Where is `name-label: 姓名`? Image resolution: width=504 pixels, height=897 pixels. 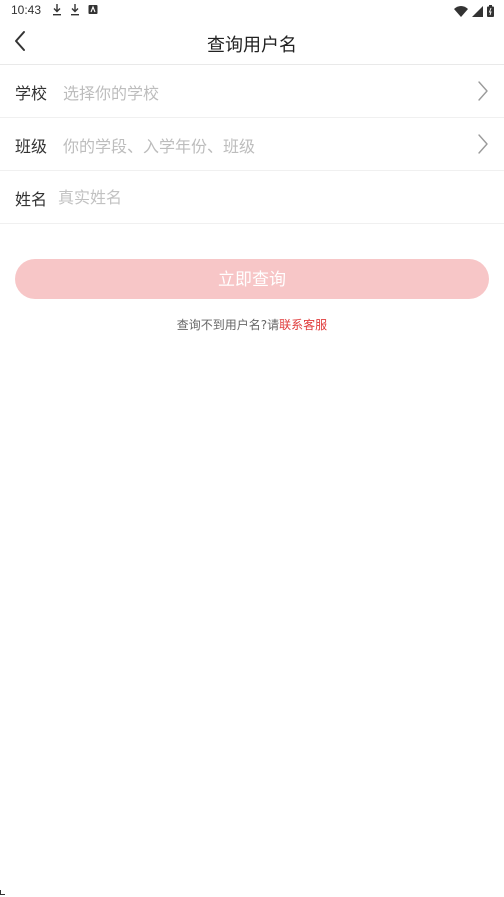 name-label: 姓名 is located at coordinates (31, 199).